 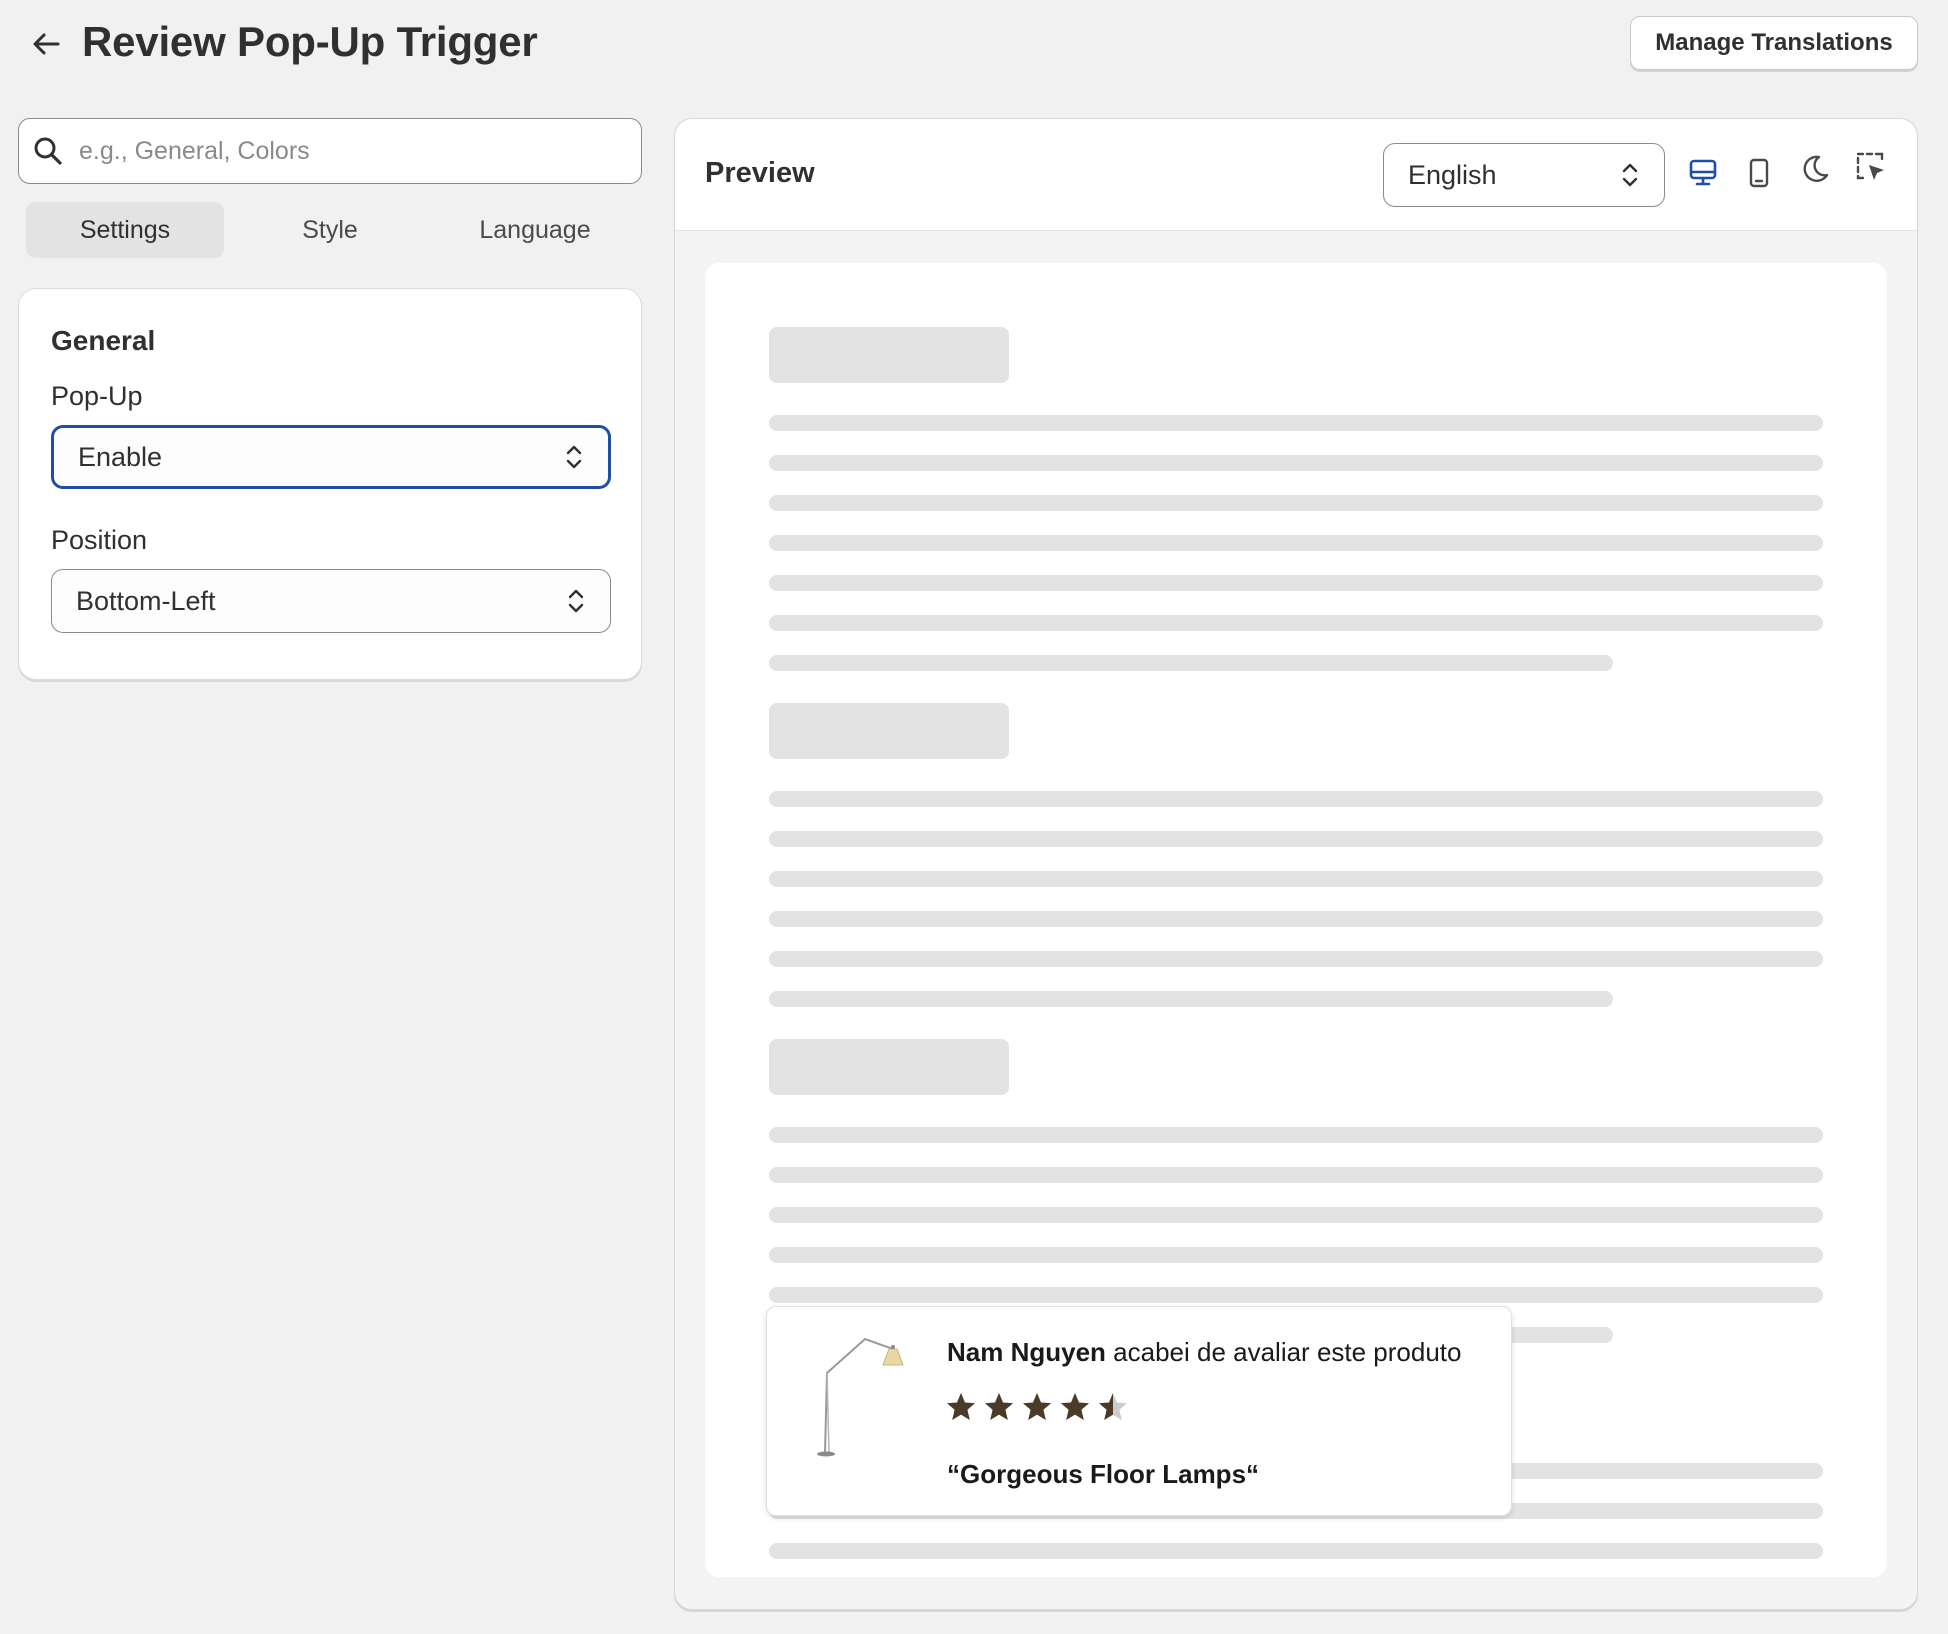 I want to click on manage-translations-button: Manage Translations, so click(x=1774, y=43).